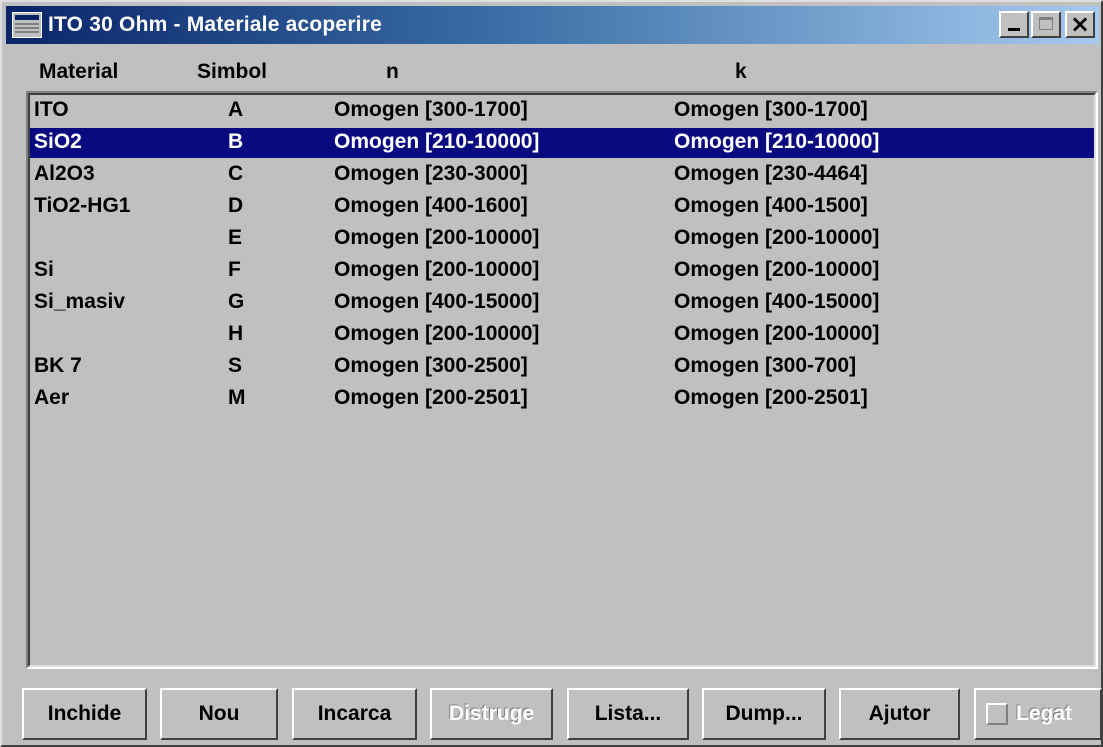 Image resolution: width=1103 pixels, height=747 pixels. What do you see at coordinates (771, 205) in the screenshot?
I see `k-cell: Omogen [400-1500]` at bounding box center [771, 205].